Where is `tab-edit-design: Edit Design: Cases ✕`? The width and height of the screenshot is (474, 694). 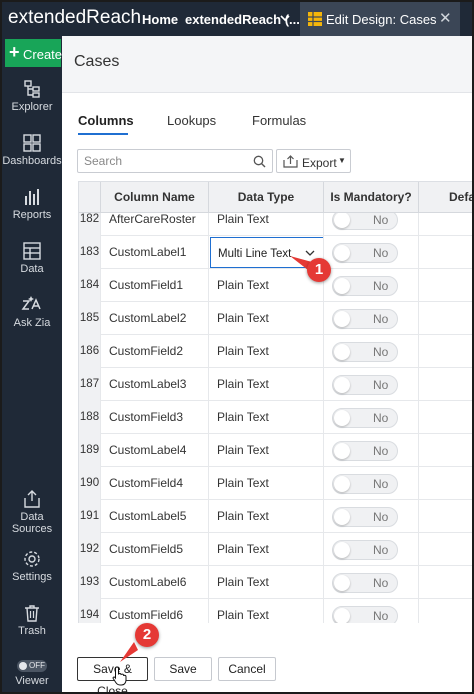 tab-edit-design: Edit Design: Cases ✕ is located at coordinates (380, 19).